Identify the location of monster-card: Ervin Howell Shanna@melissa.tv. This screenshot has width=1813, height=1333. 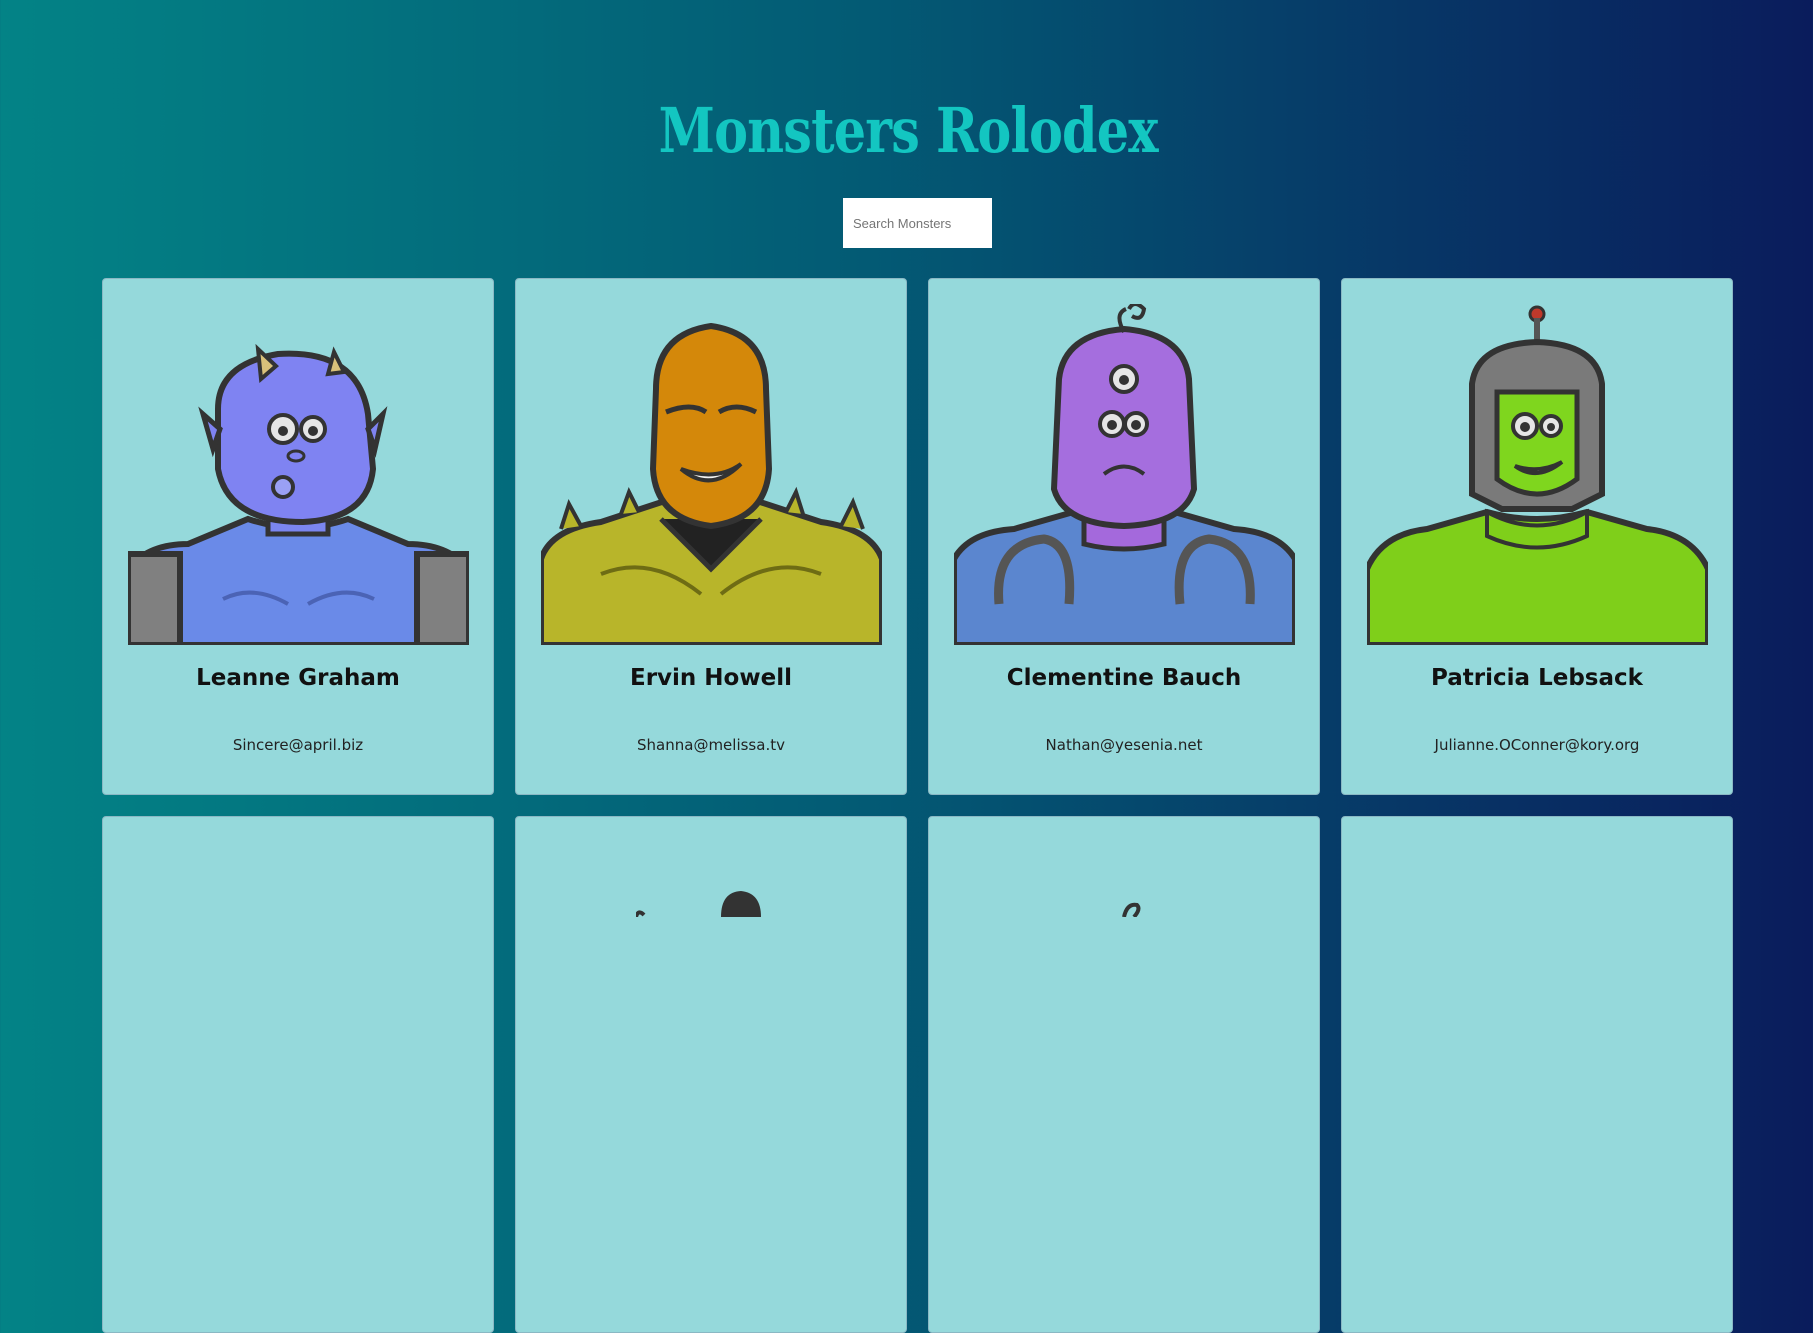
(711, 536).